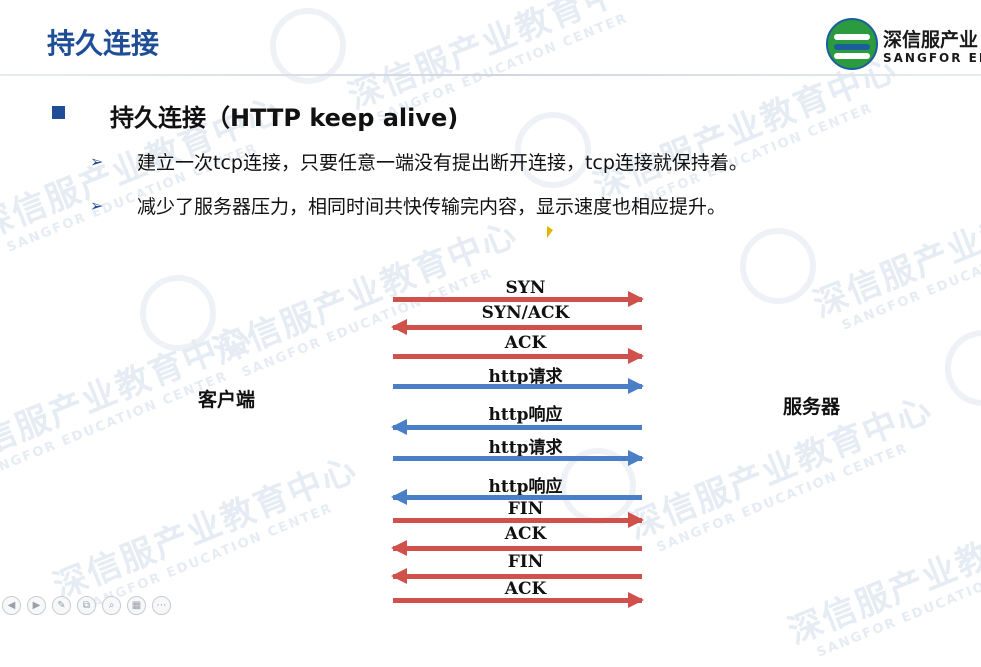 The height and width of the screenshot is (667, 981). I want to click on client-label: 客户端, so click(227, 400).